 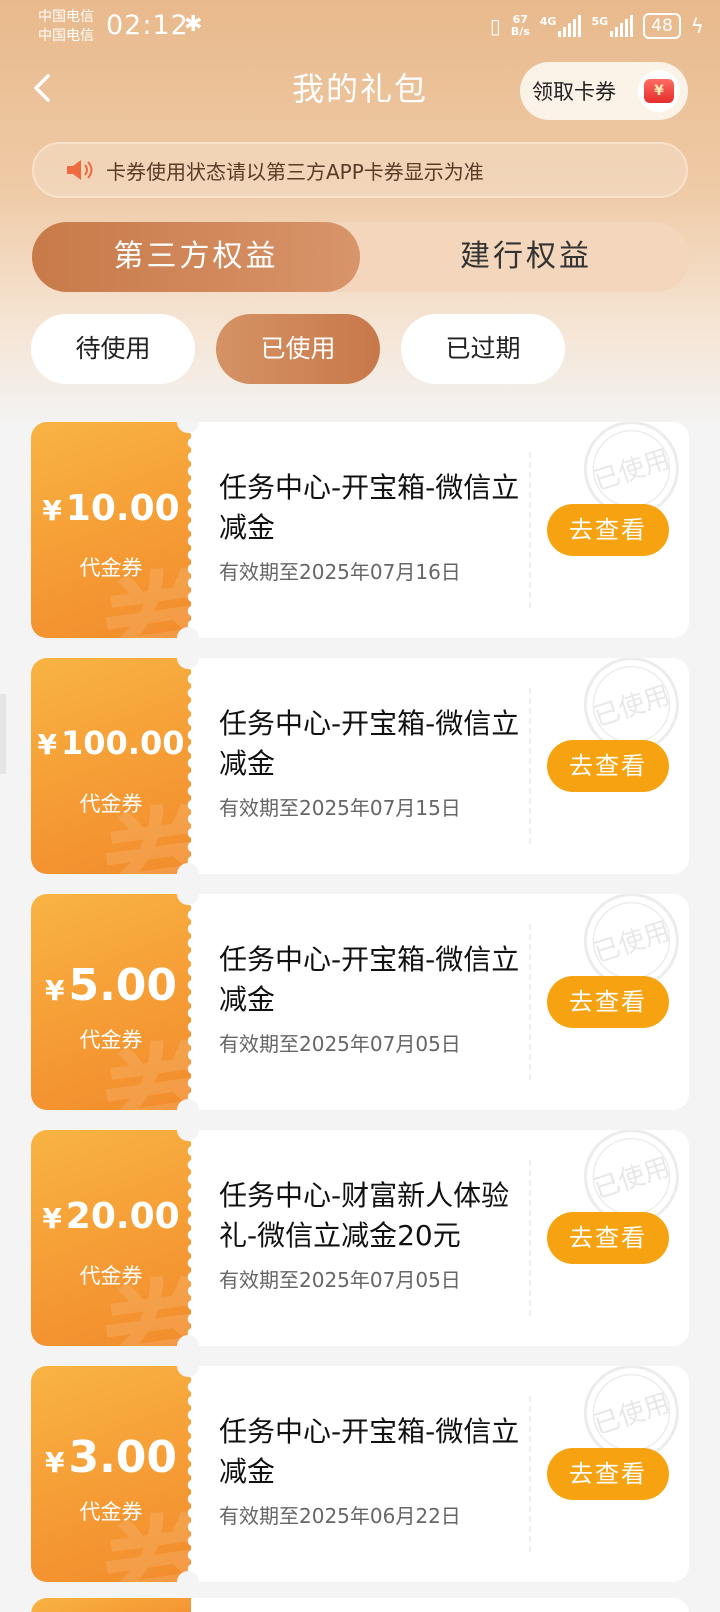 I want to click on tab-ccb: 建行权益, so click(x=526, y=257).